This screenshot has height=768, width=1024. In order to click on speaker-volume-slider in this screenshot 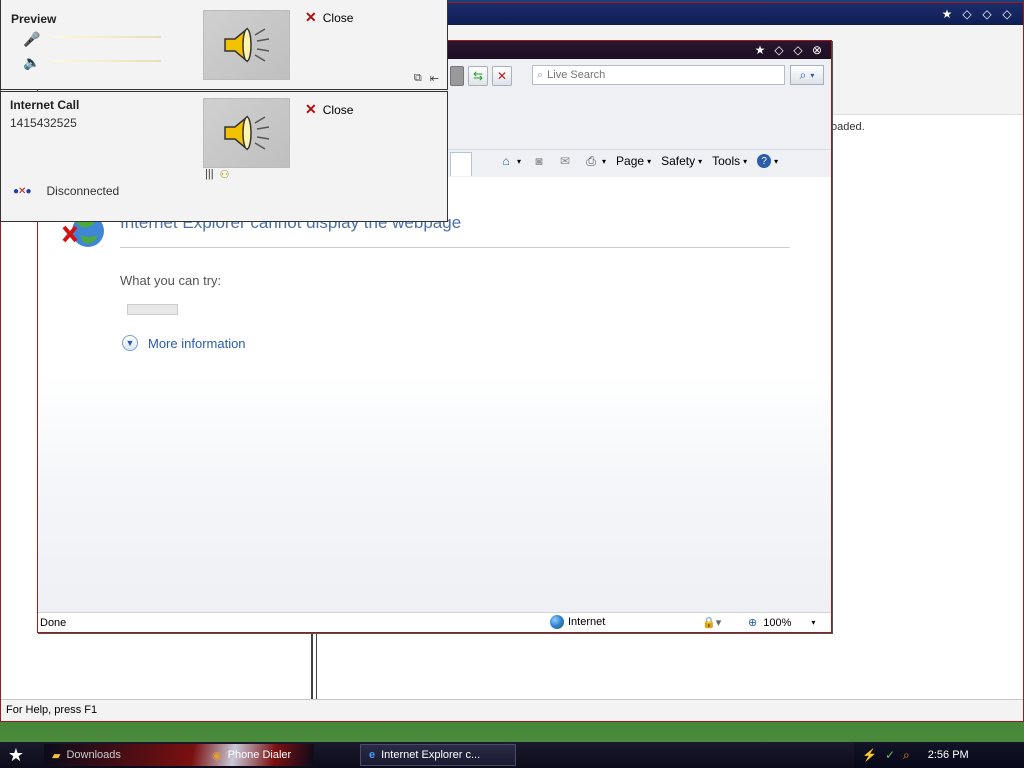, I will do `click(107, 61)`.